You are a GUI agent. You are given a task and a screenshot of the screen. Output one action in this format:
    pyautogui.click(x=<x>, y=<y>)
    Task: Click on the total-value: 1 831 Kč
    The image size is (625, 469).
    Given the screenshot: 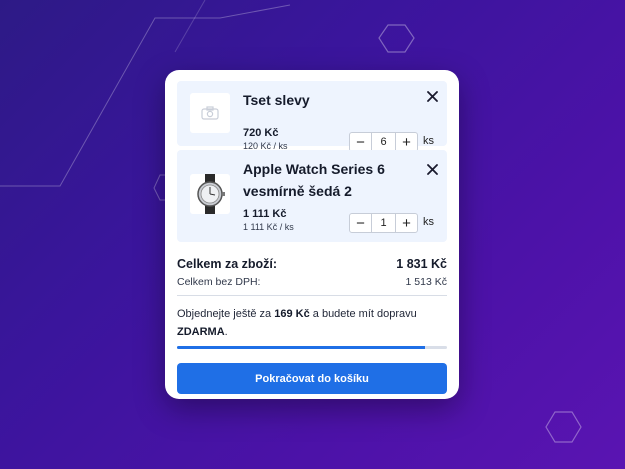 What is the action you would take?
    pyautogui.click(x=421, y=264)
    